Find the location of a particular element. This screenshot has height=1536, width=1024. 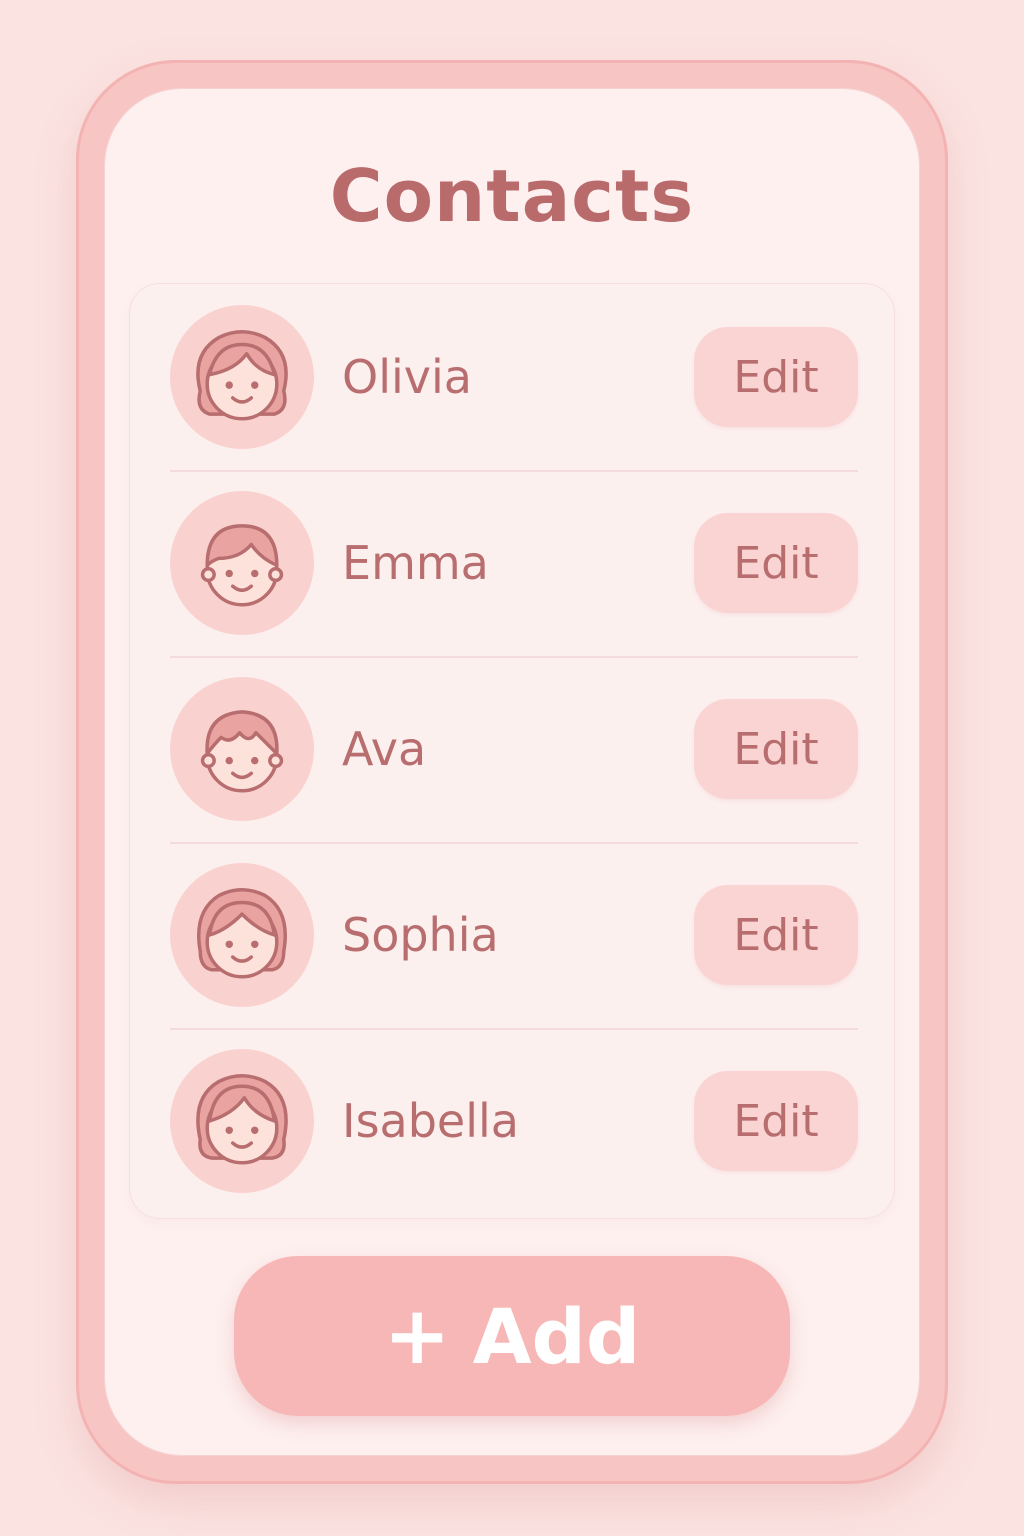

contact-name: Emma is located at coordinates (415, 563).